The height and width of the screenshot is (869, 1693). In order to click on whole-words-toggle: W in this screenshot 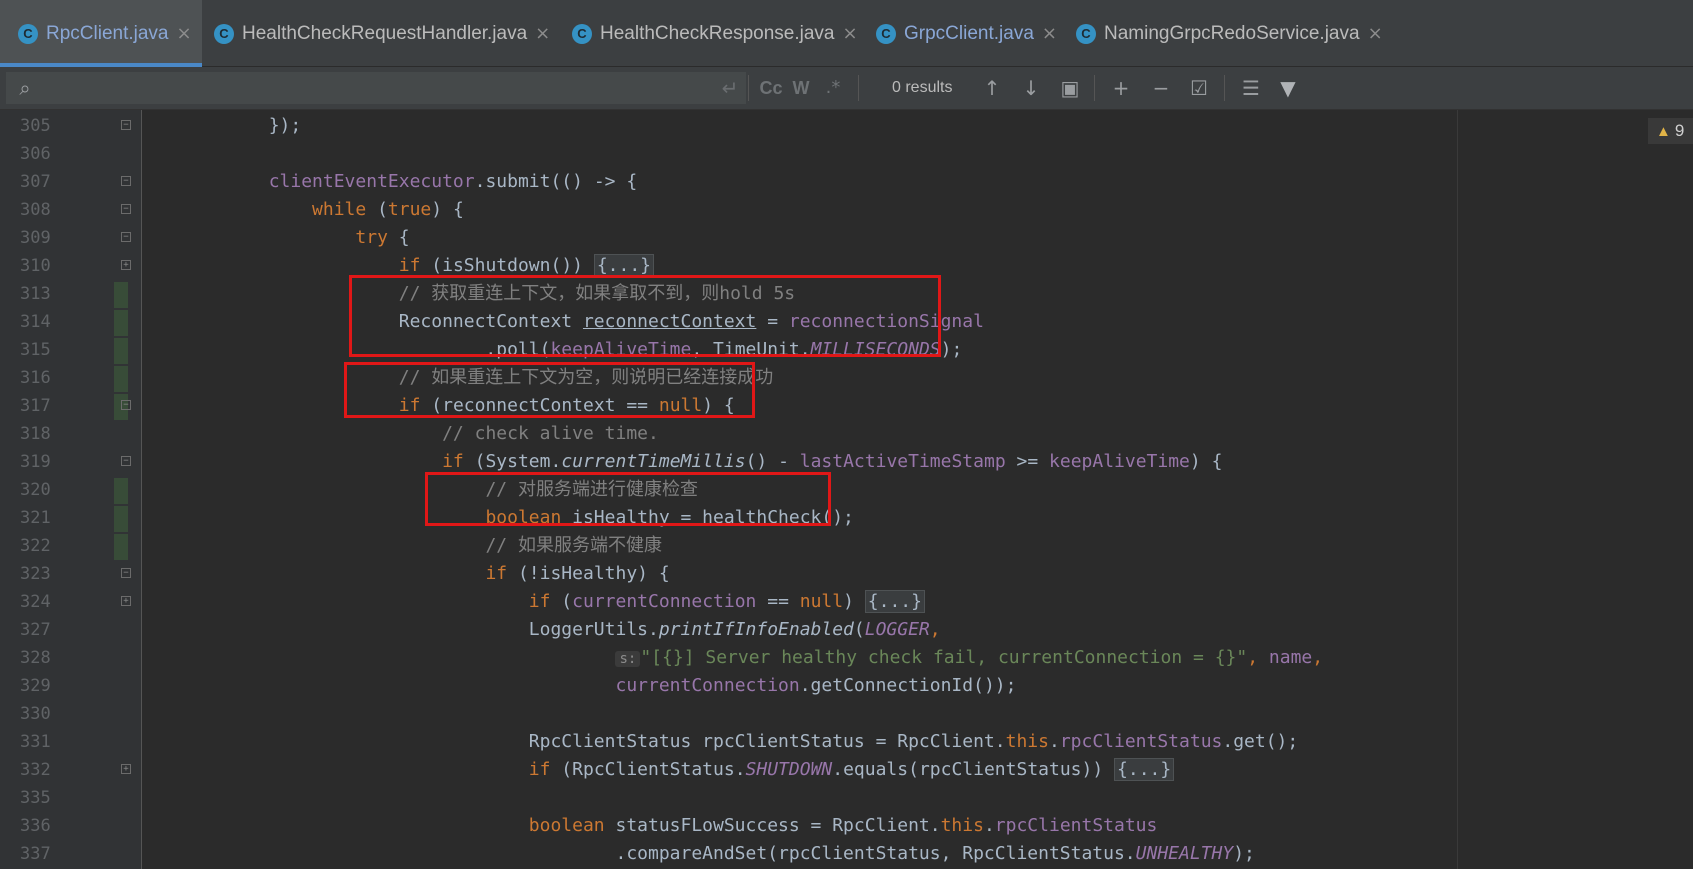, I will do `click(801, 88)`.